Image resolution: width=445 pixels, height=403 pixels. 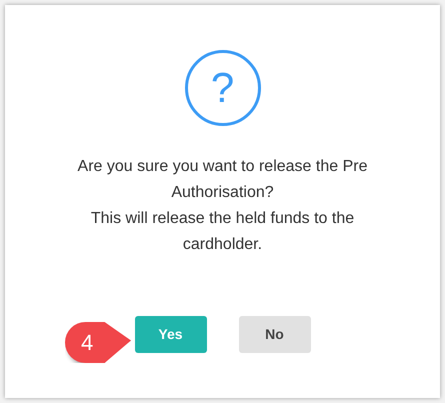 What do you see at coordinates (222, 88) in the screenshot?
I see `question-icon: ?` at bounding box center [222, 88].